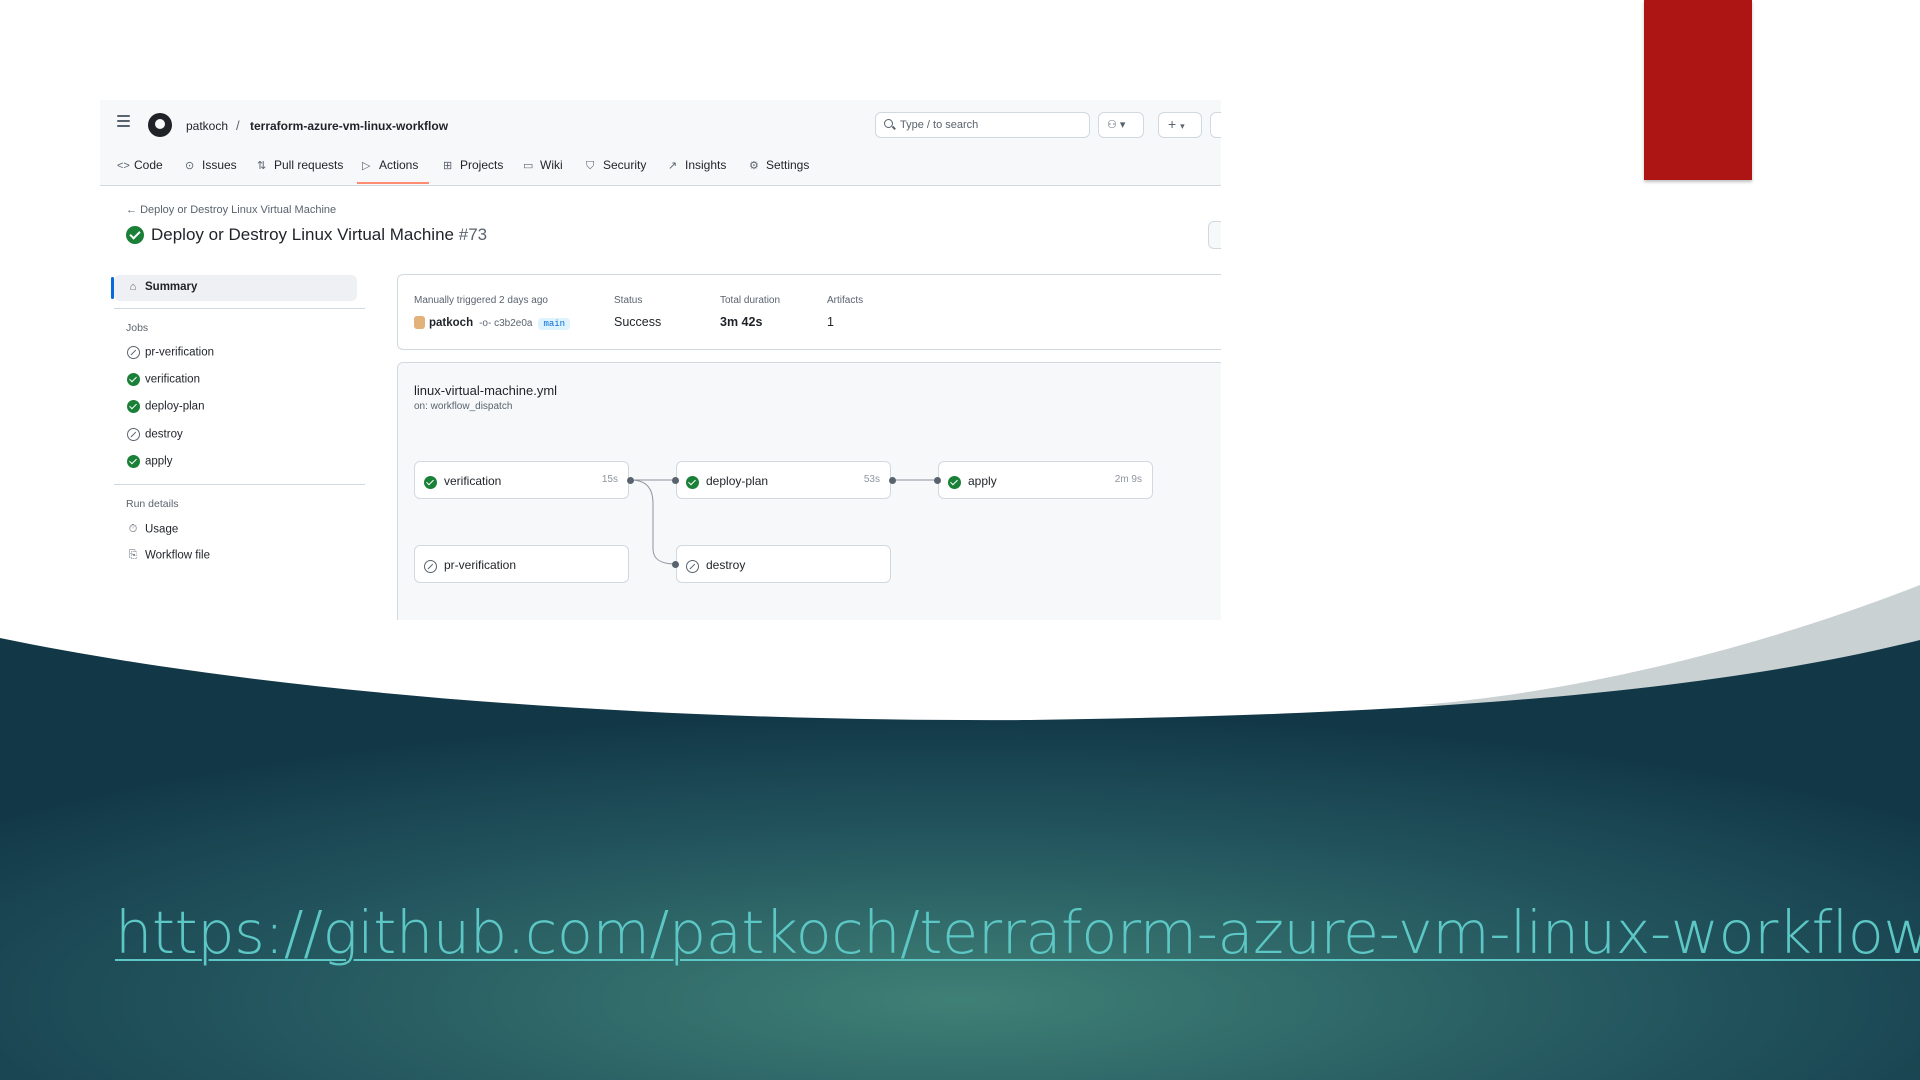 Image resolution: width=1920 pixels, height=1080 pixels. Describe the element at coordinates (485, 390) in the screenshot. I see `workflow-file-name: linux-virtual-machine.yml` at that location.